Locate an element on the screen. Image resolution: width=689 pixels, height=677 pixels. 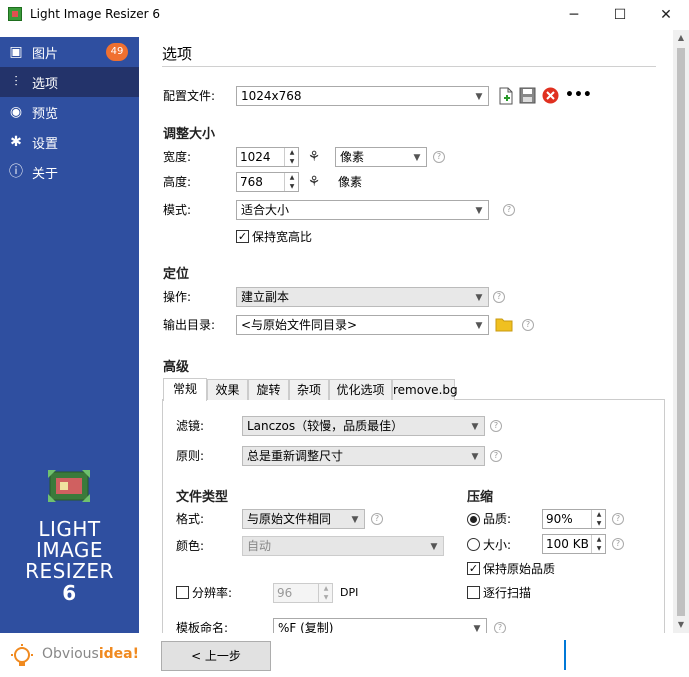
size-radio is located at coordinates (473, 544).